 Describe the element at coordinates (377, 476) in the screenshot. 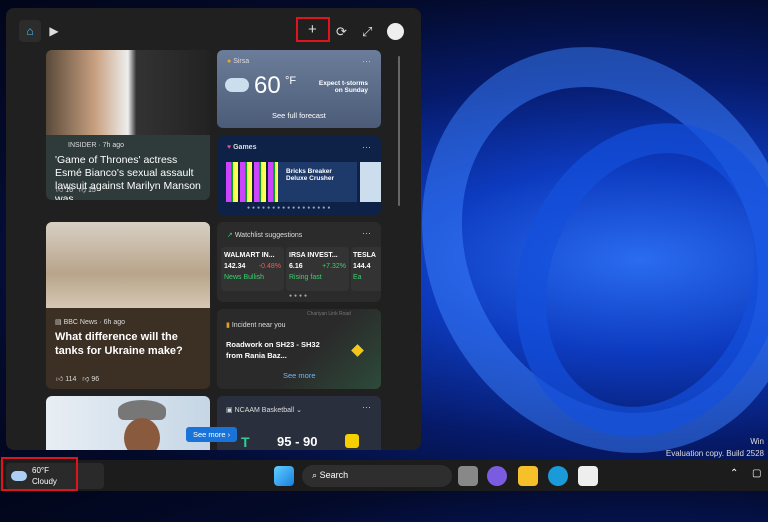

I see `search-box: ⌕ Search` at that location.